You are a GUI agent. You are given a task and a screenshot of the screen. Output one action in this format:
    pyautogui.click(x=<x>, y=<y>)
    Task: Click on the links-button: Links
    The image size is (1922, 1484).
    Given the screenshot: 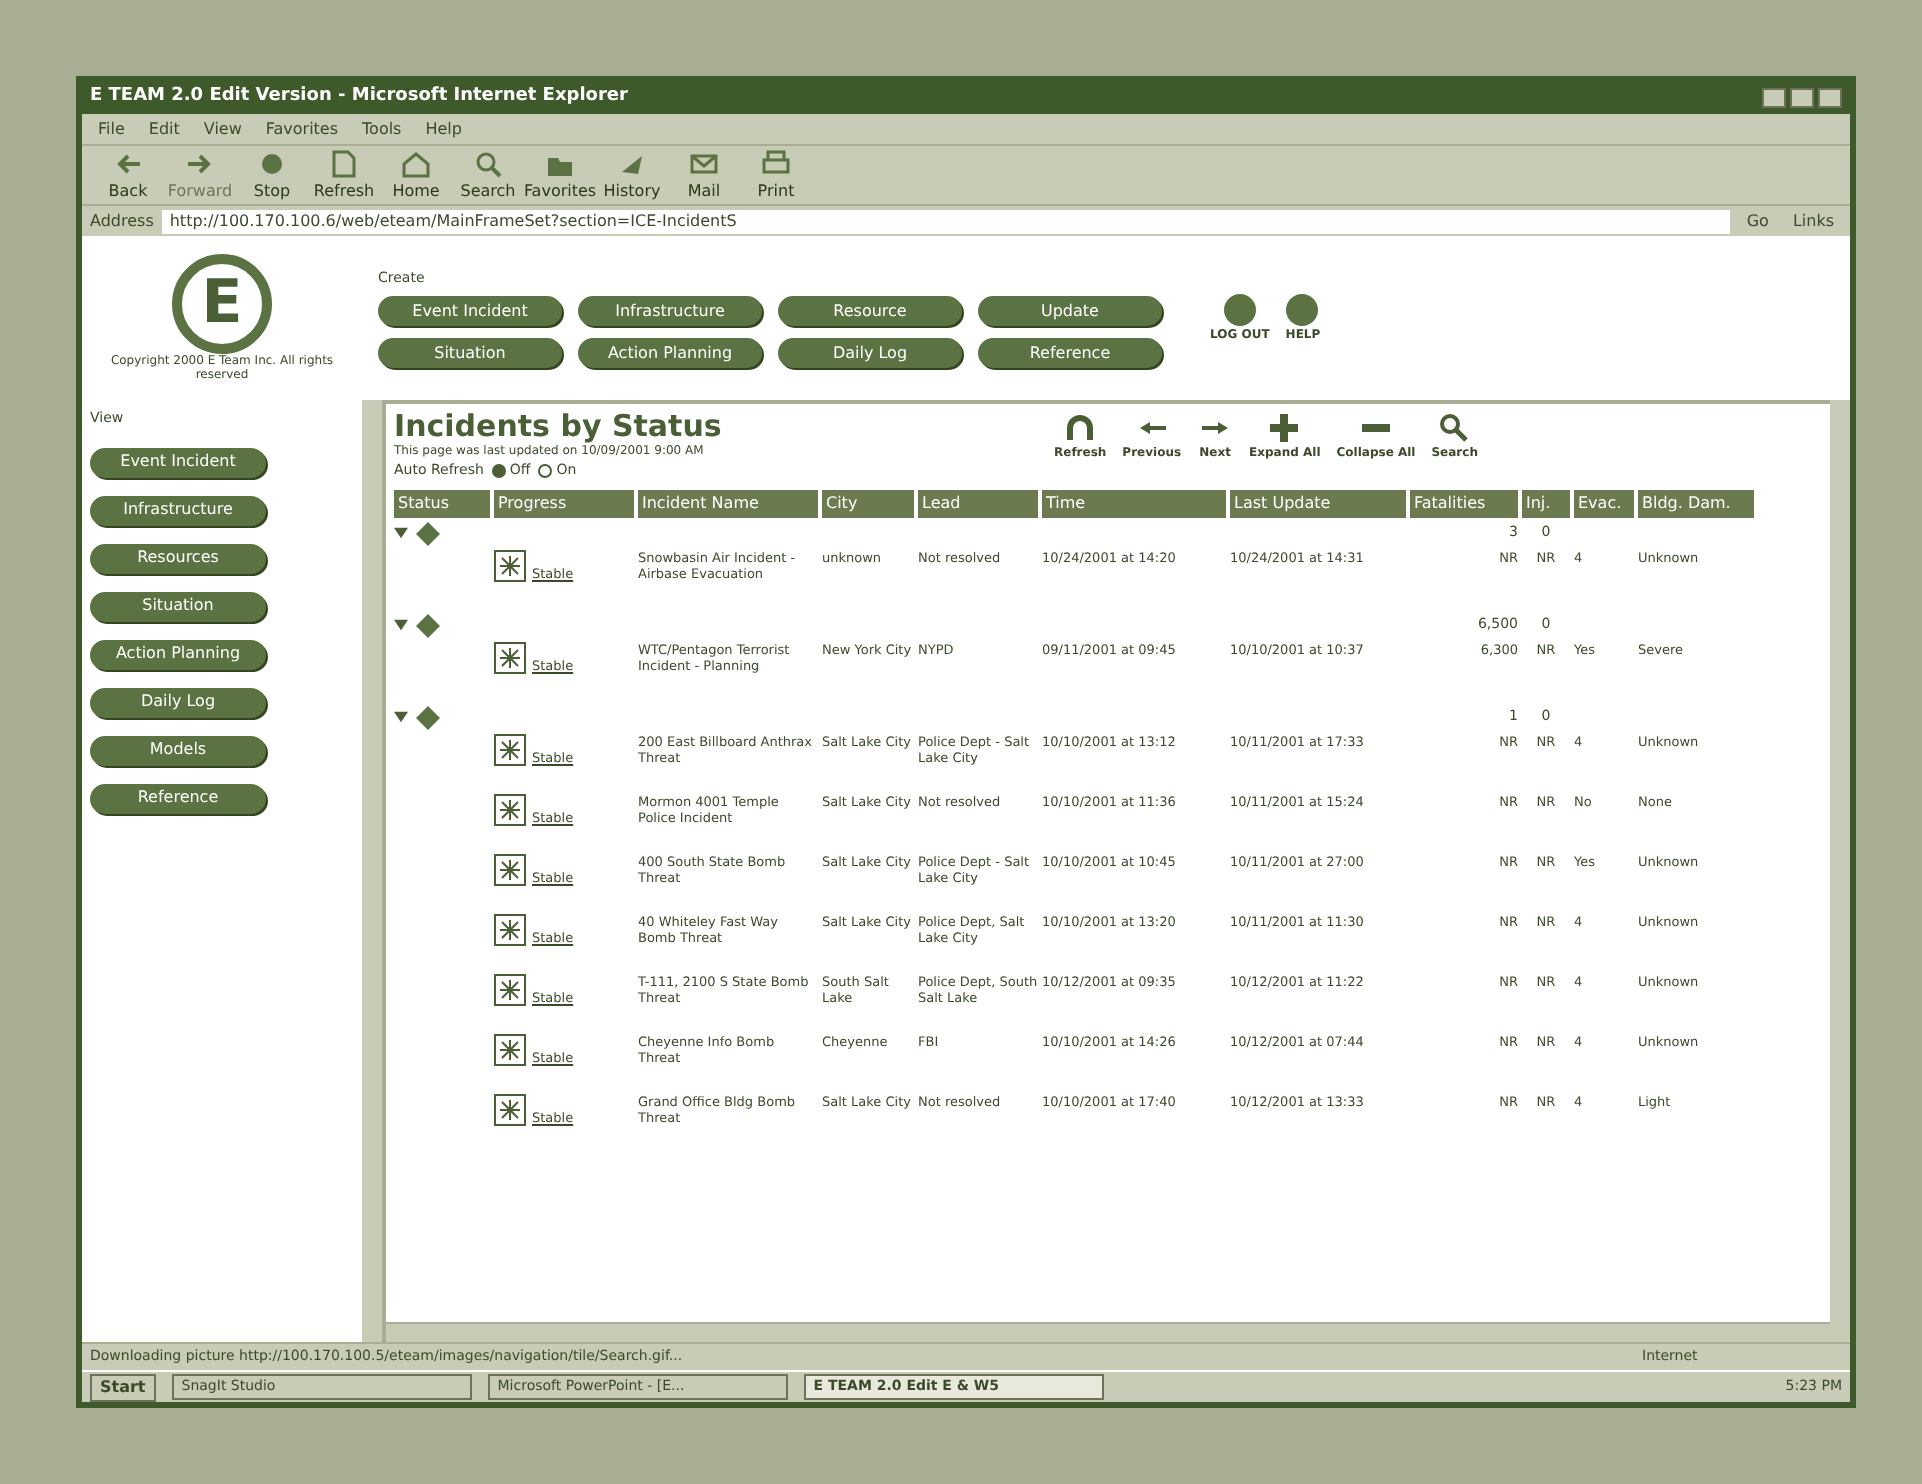 What is the action you would take?
    pyautogui.click(x=1813, y=221)
    